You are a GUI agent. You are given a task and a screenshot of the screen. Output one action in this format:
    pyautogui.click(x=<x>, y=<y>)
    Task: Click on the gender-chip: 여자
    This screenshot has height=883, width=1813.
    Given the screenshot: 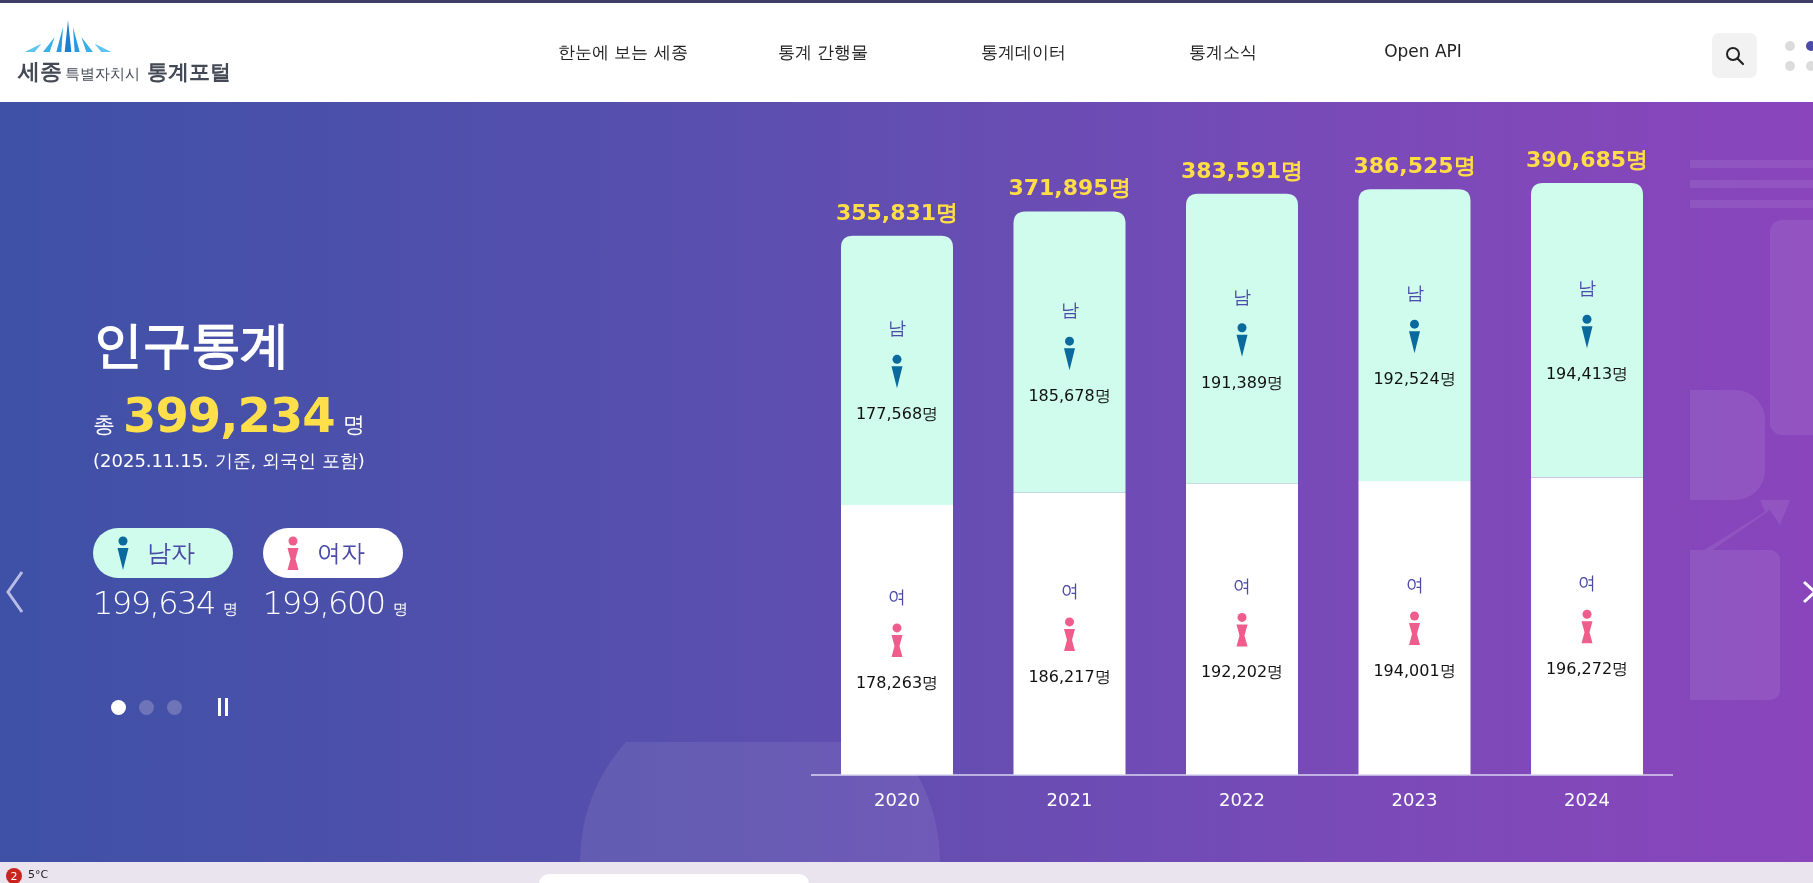 What is the action you would take?
    pyautogui.click(x=332, y=553)
    